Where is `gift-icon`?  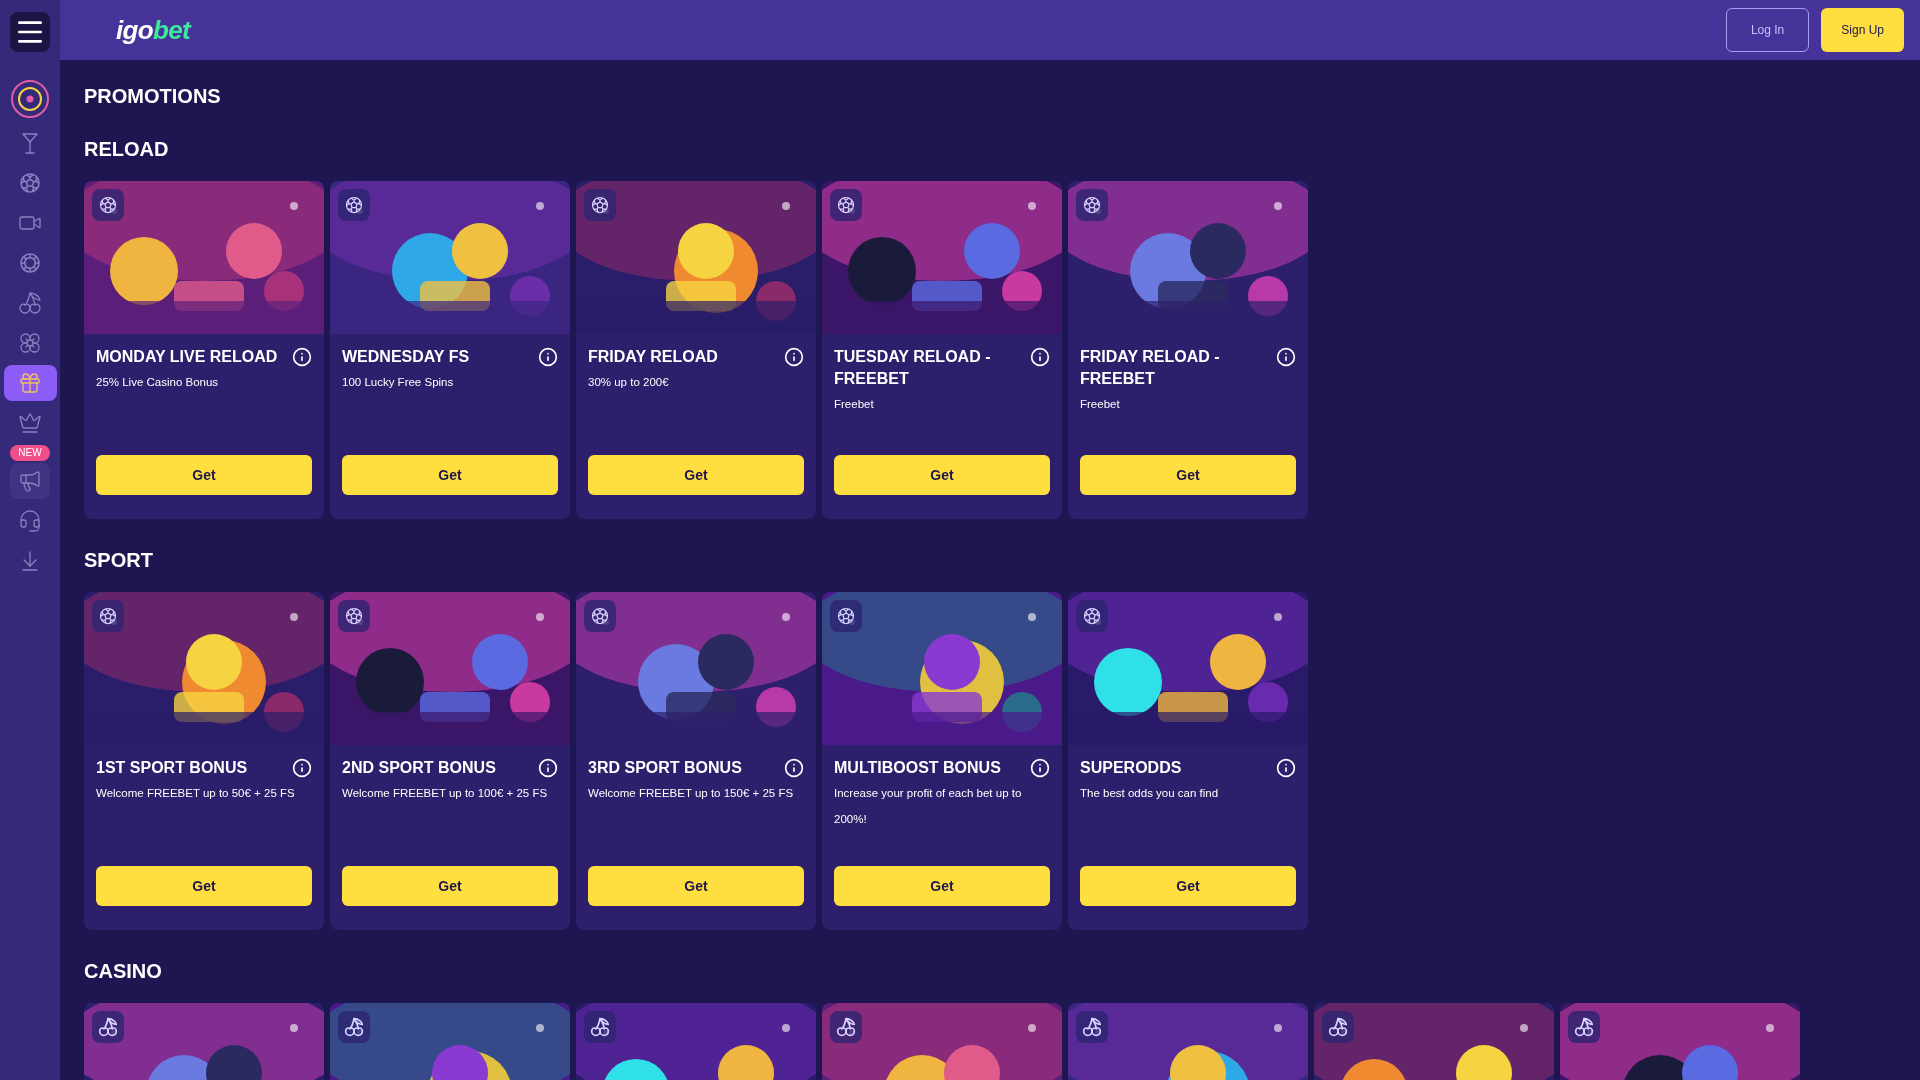 gift-icon is located at coordinates (30, 383).